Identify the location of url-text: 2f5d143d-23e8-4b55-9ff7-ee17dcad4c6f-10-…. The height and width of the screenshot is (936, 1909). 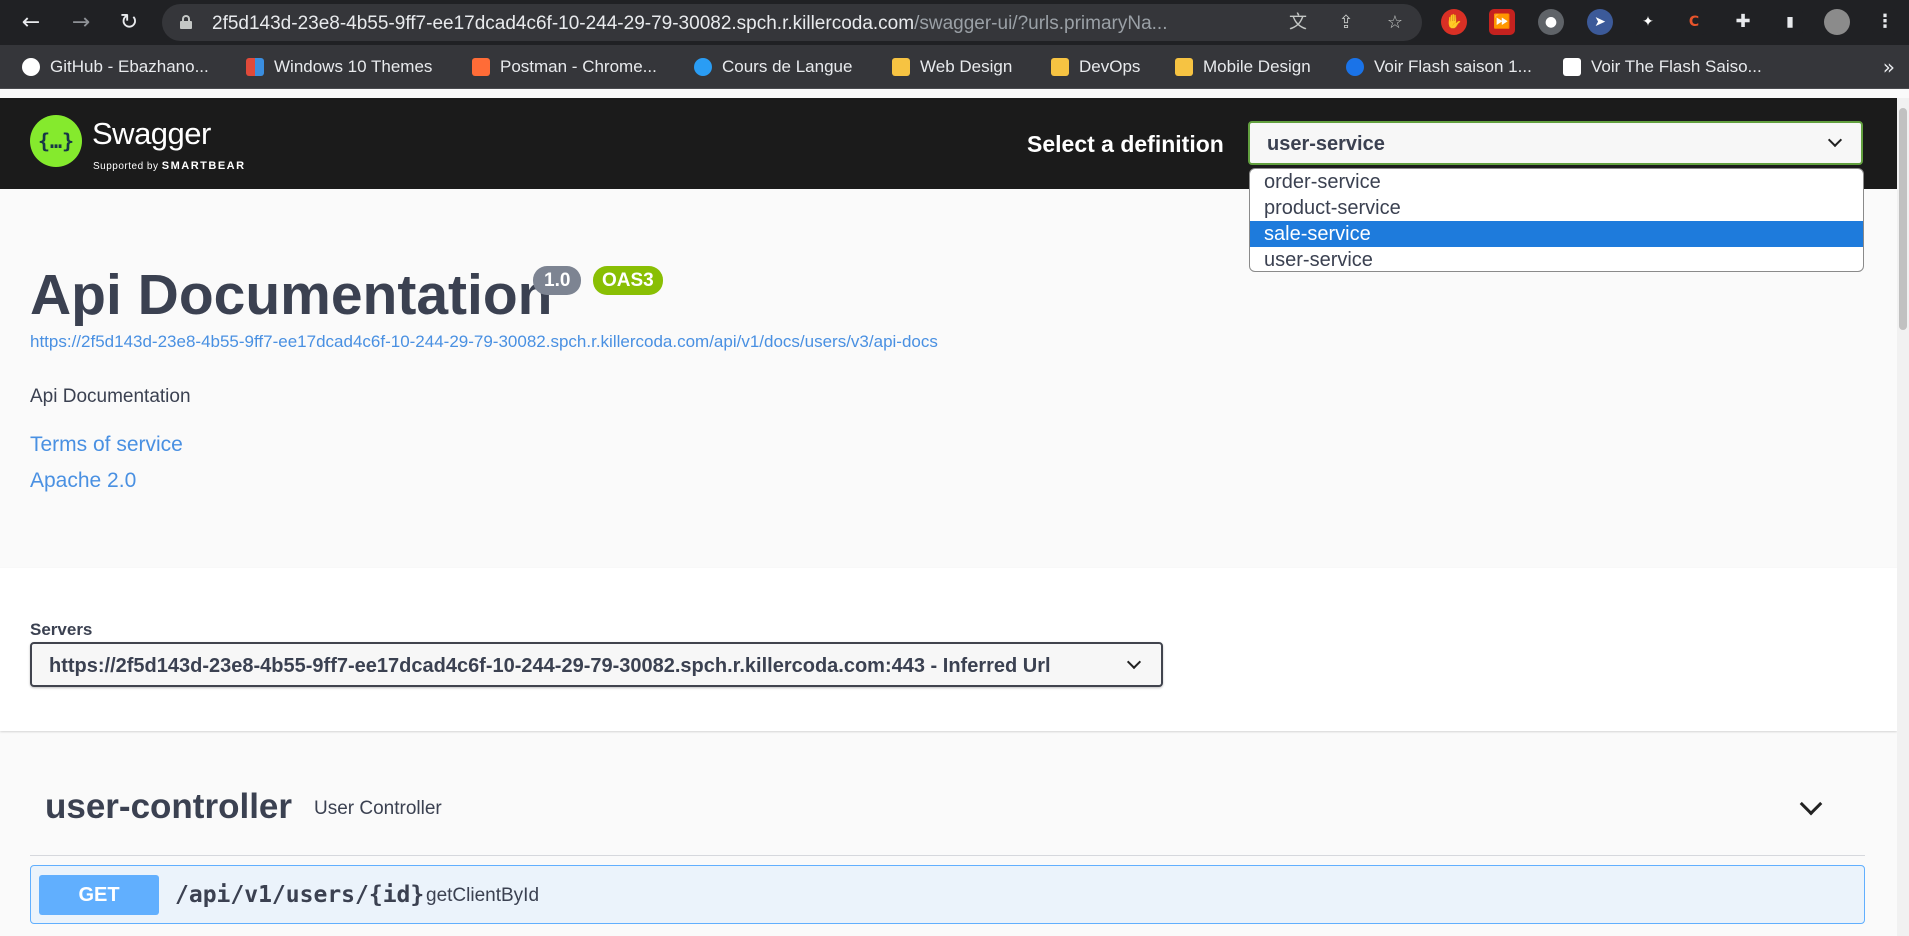
(690, 24).